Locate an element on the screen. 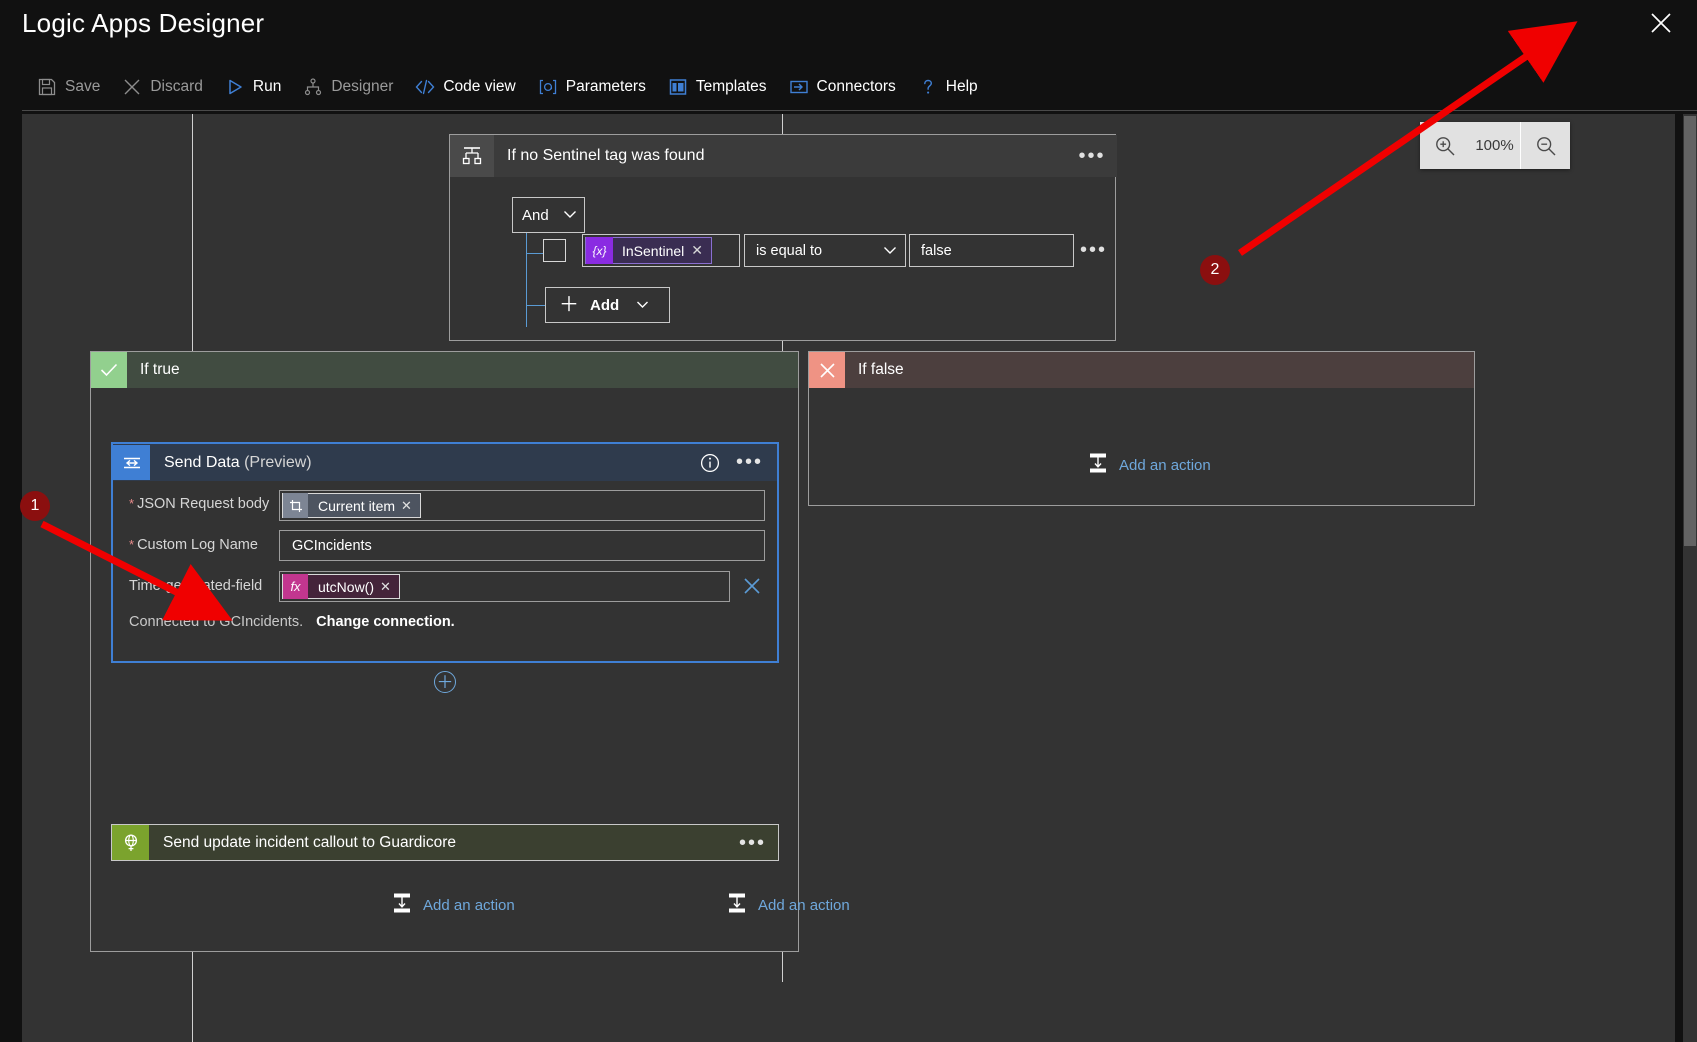  condition-row-checkbox is located at coordinates (554, 250).